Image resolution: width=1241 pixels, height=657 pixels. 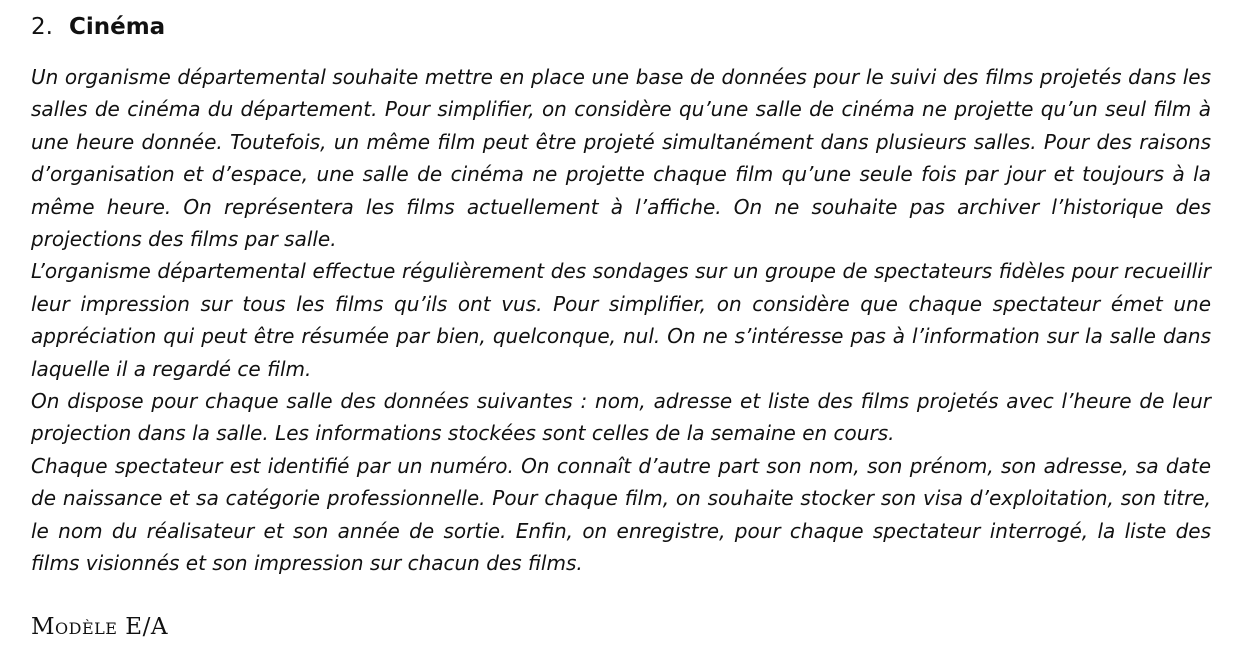 I want to click on section-heading: 2. Cinéma, so click(x=98, y=27).